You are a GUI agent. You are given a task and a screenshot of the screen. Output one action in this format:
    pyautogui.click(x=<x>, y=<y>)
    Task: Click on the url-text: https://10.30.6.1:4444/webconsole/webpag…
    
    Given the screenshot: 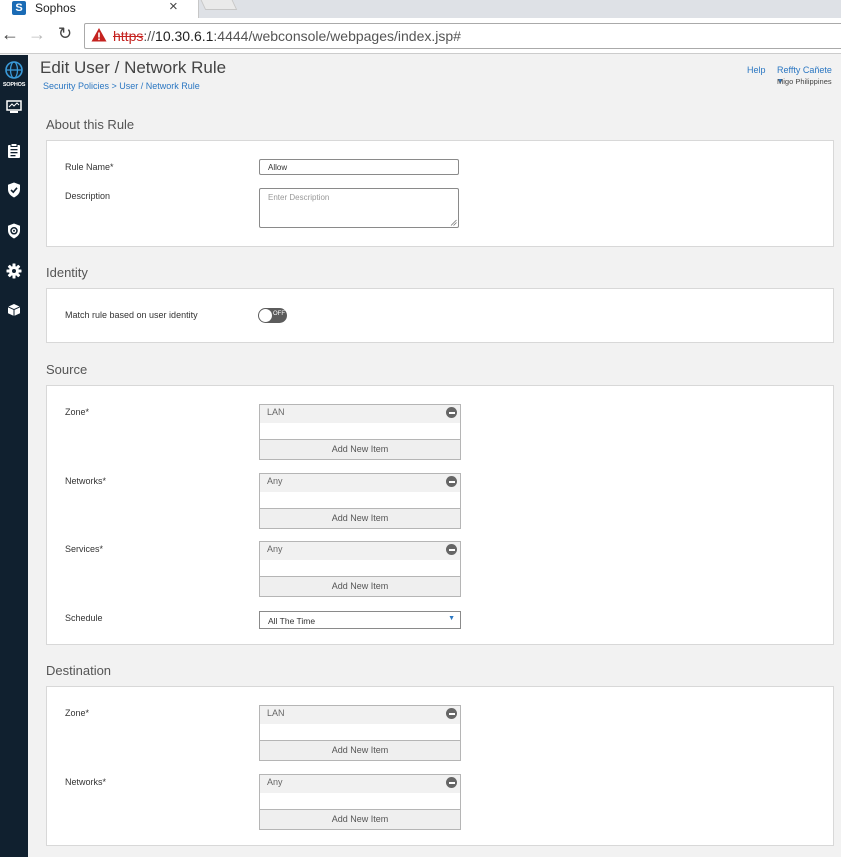 What is the action you would take?
    pyautogui.click(x=287, y=36)
    